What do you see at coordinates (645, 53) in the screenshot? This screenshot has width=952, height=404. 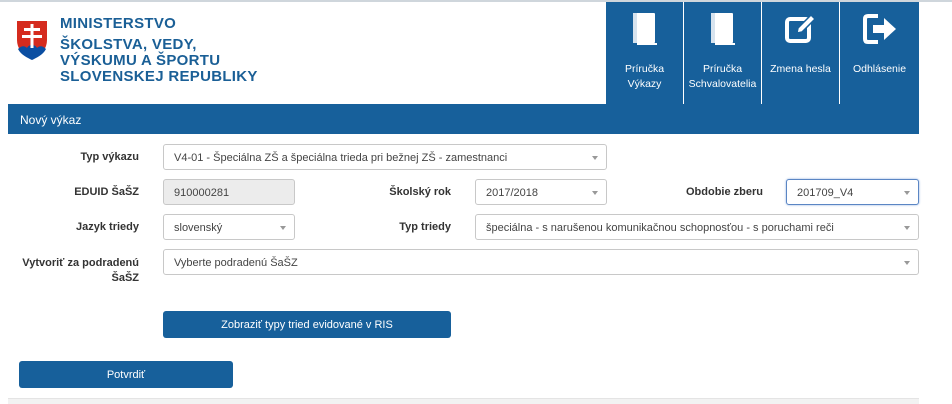 I see `nav-prirucka-vykazy: Príručka Výkazy` at bounding box center [645, 53].